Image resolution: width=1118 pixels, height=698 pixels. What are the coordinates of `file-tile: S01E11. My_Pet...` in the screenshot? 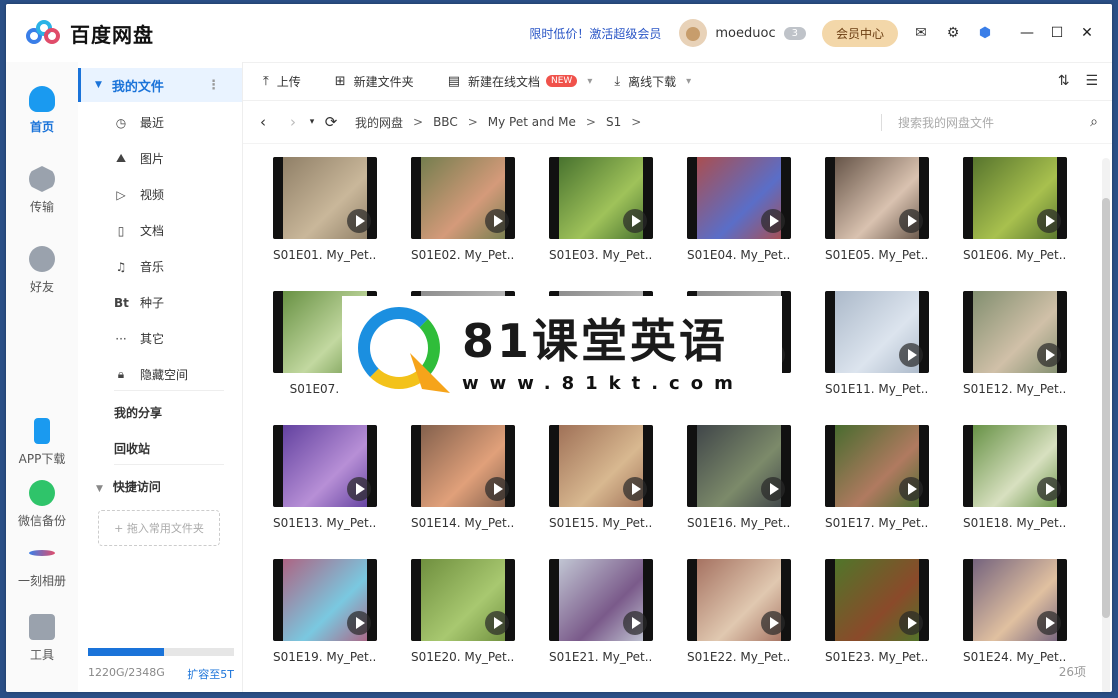 It's located at (877, 343).